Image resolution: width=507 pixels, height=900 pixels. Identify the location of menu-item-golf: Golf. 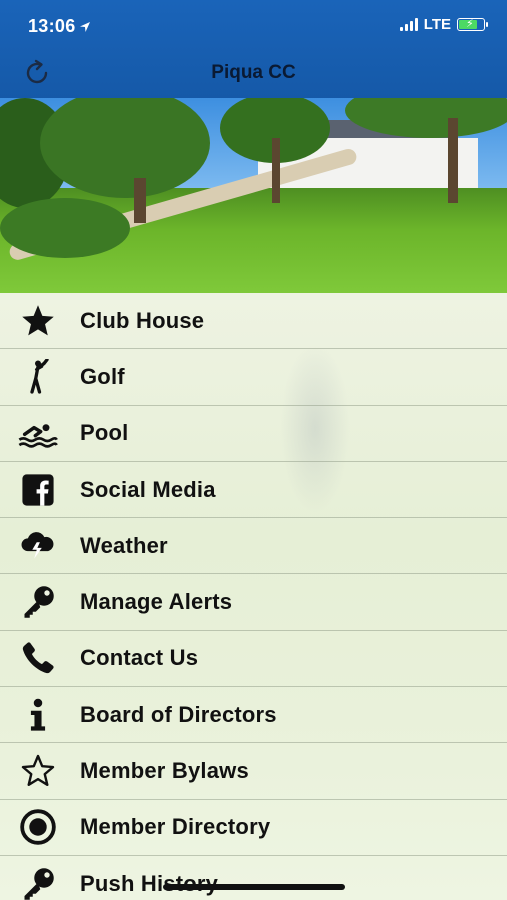
(253, 377).